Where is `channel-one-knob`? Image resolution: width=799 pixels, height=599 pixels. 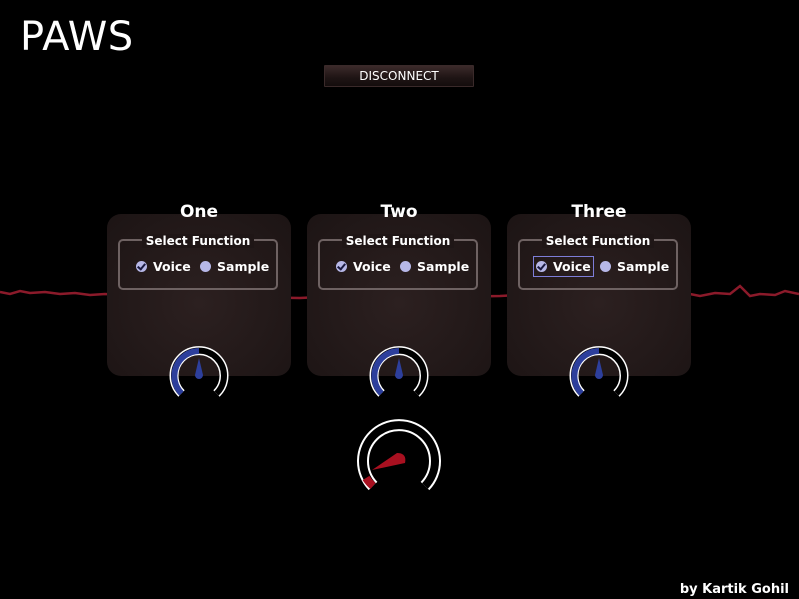
channel-one-knob is located at coordinates (199, 372).